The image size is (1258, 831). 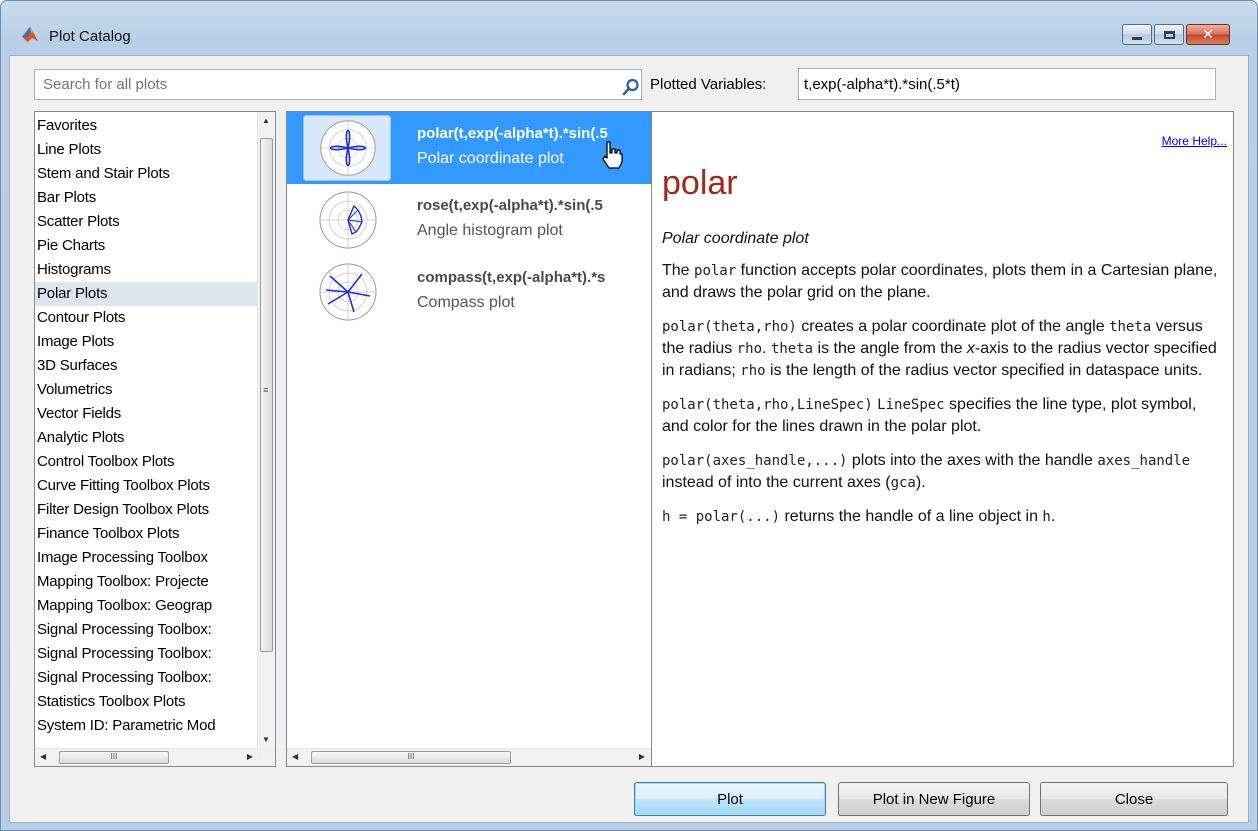 I want to click on plot-command: polar(t,exp(-alpha*t).*sin(.5, so click(x=512, y=133).